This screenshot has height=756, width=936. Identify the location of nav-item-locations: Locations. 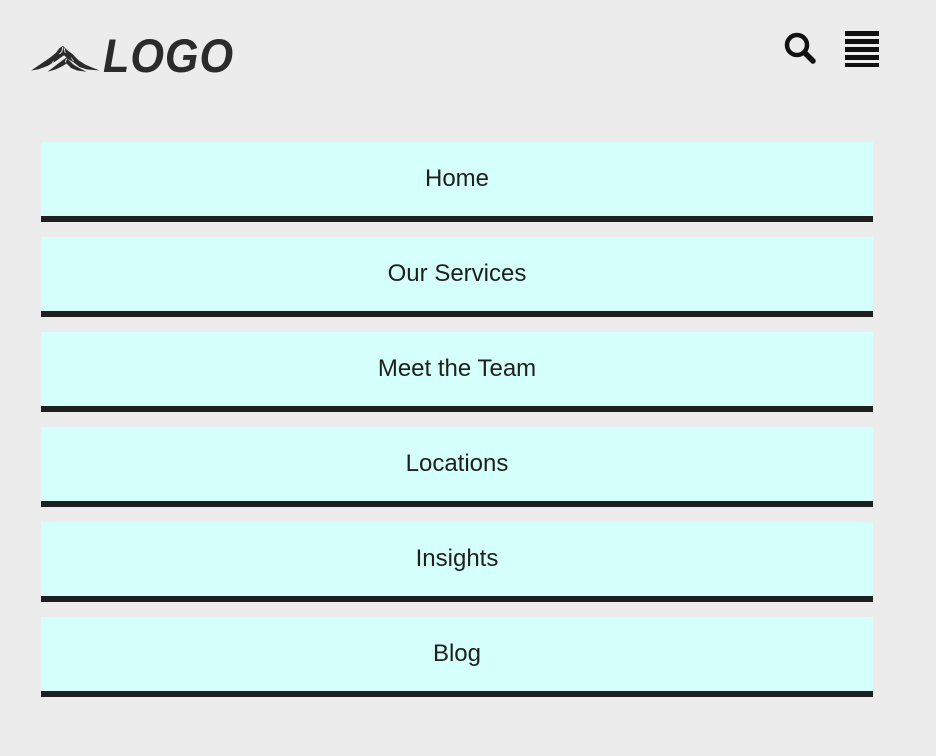
(457, 467).